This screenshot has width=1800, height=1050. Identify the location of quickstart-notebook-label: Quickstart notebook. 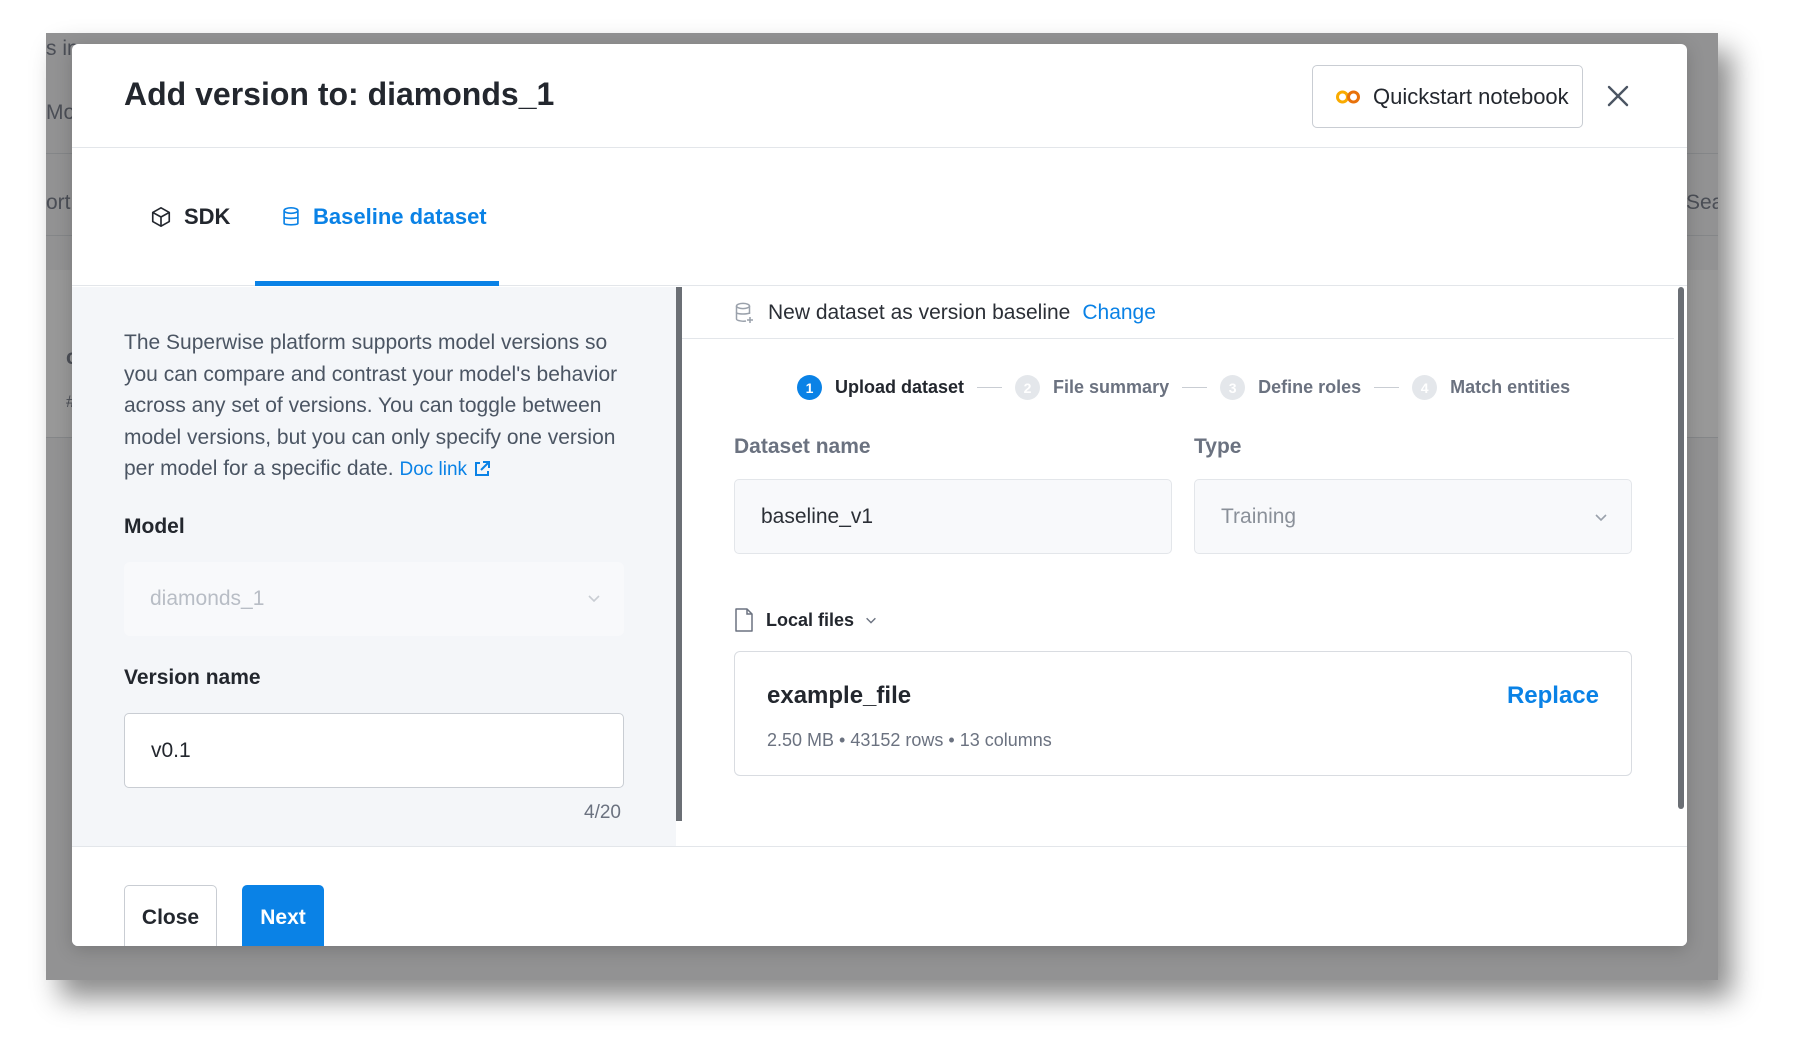
(1471, 96).